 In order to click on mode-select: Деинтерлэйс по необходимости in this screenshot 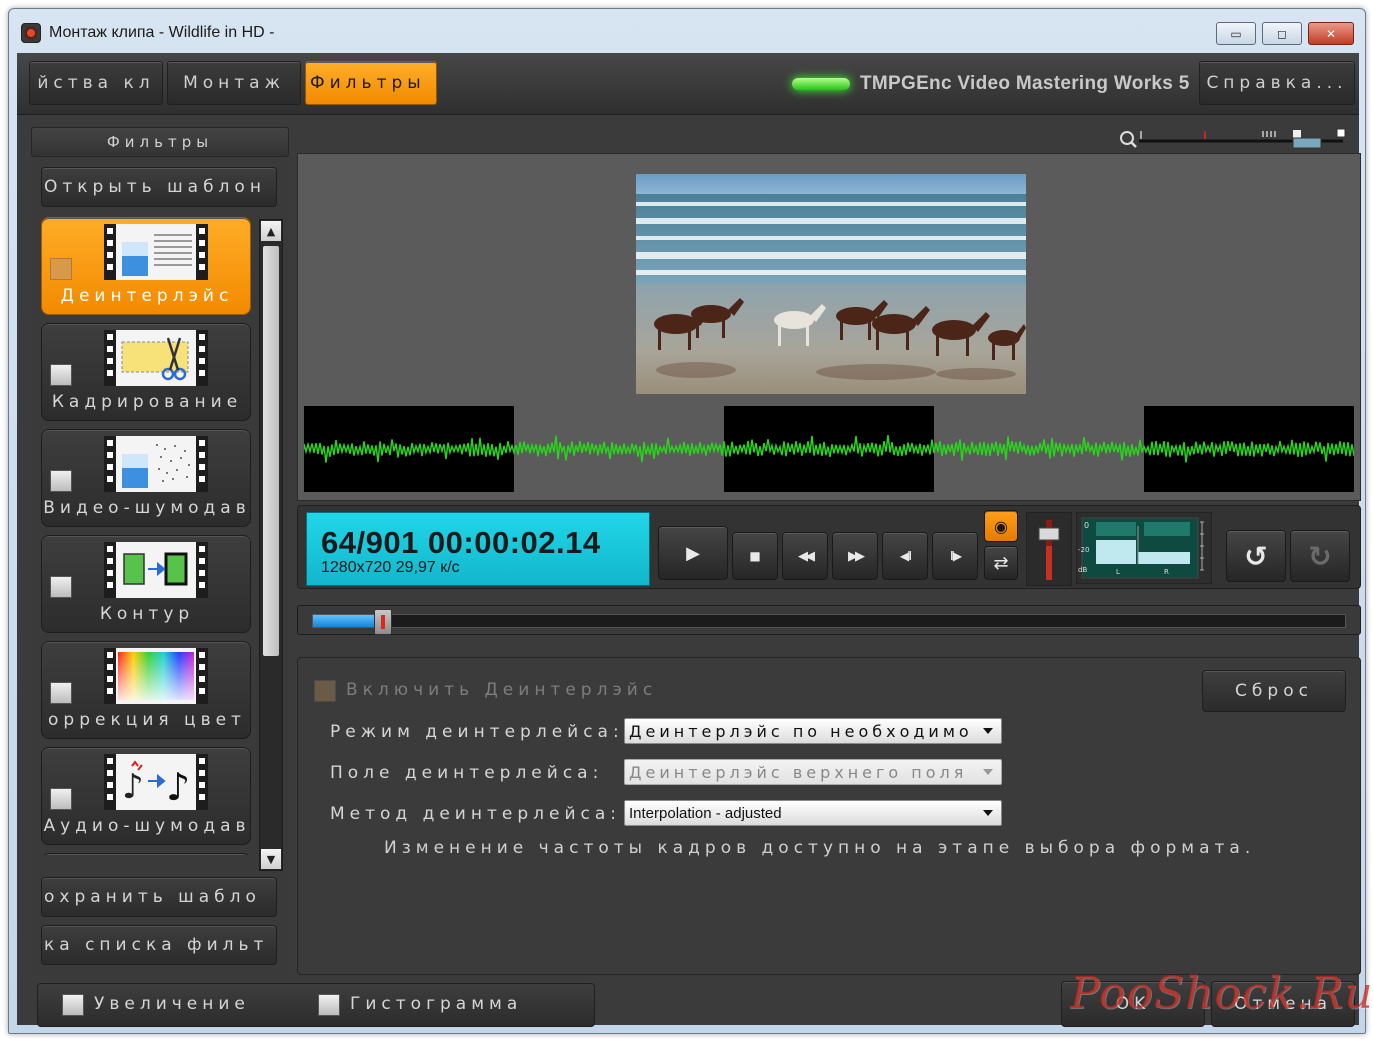, I will do `click(813, 731)`.